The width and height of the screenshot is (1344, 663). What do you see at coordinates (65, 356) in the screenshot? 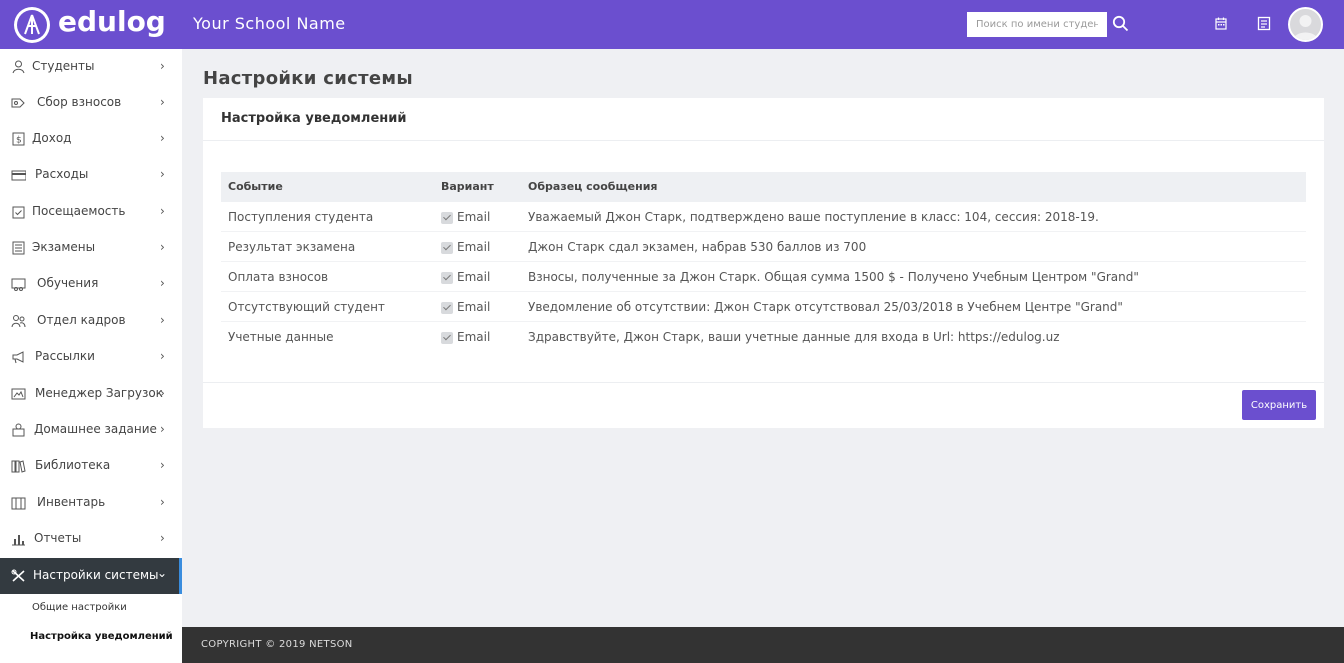
I see `sidebar-item-label: Рассылки` at bounding box center [65, 356].